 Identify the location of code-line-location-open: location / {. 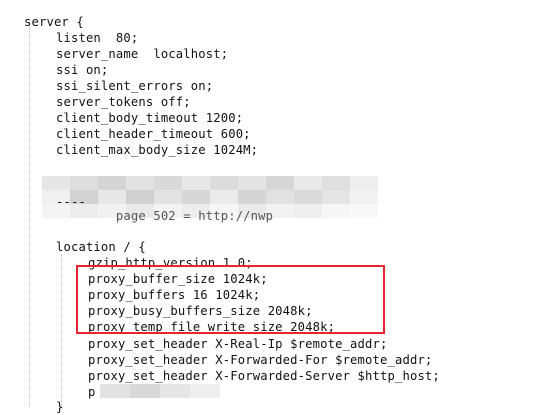
(101, 247).